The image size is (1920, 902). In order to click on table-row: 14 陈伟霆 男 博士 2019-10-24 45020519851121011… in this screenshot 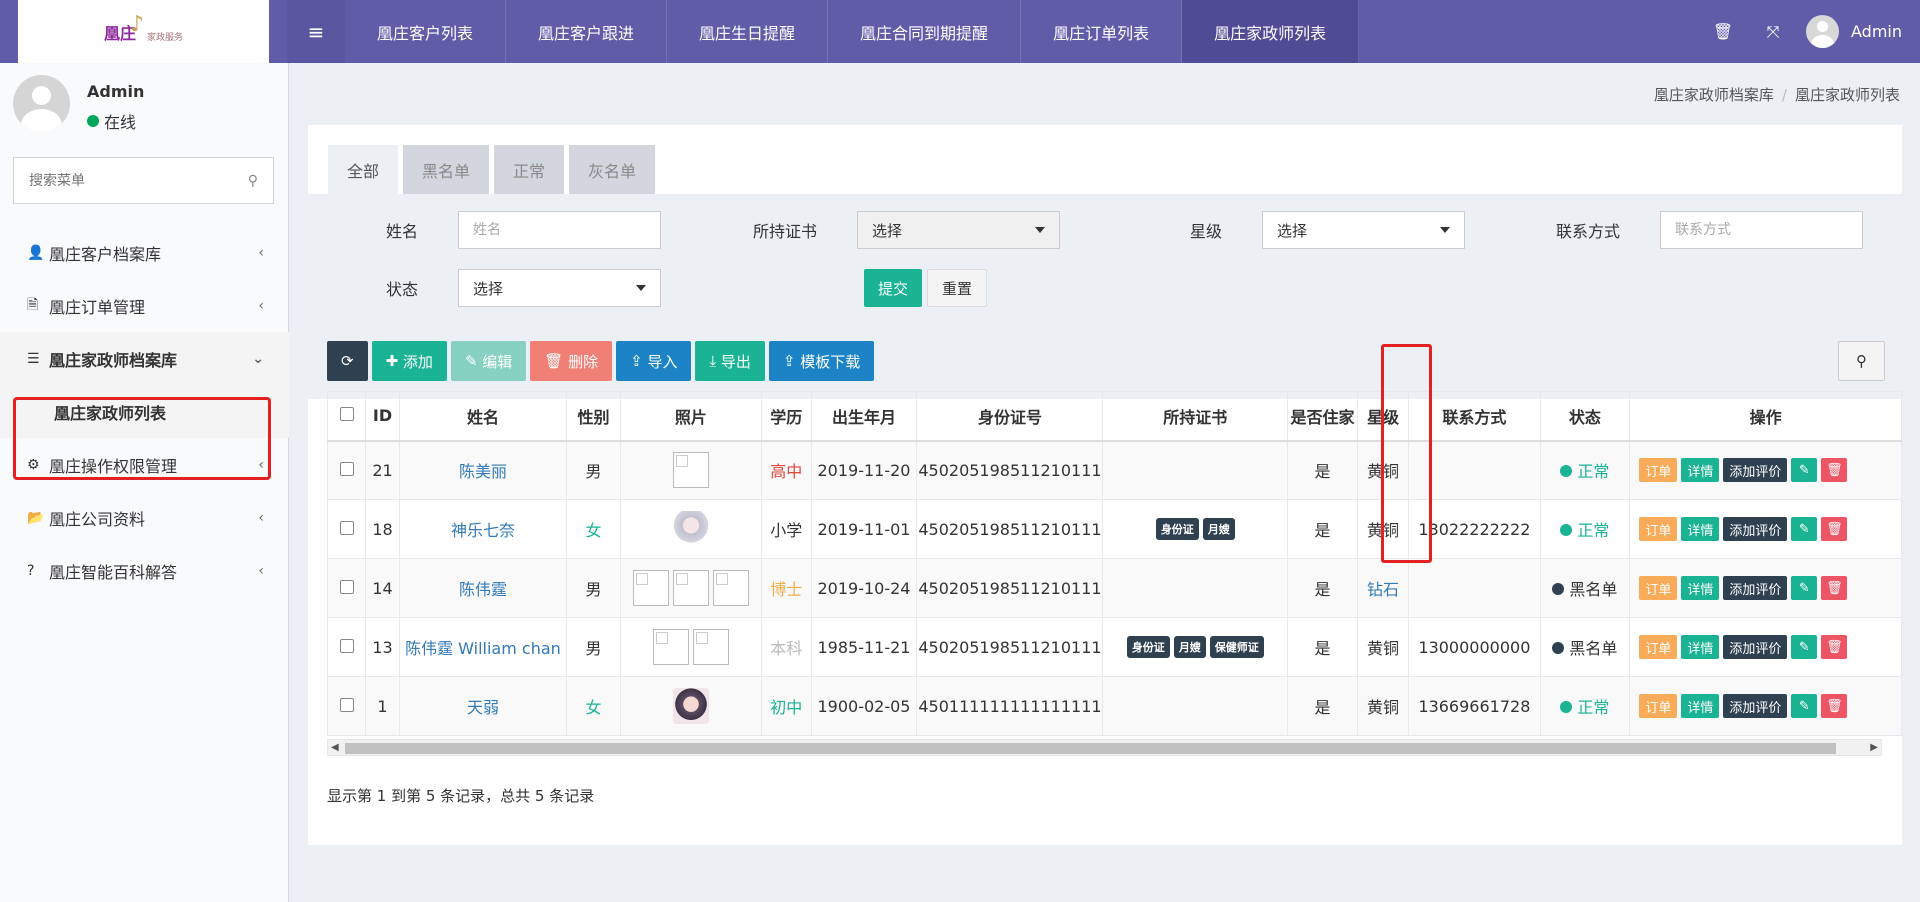, I will do `click(1114, 588)`.